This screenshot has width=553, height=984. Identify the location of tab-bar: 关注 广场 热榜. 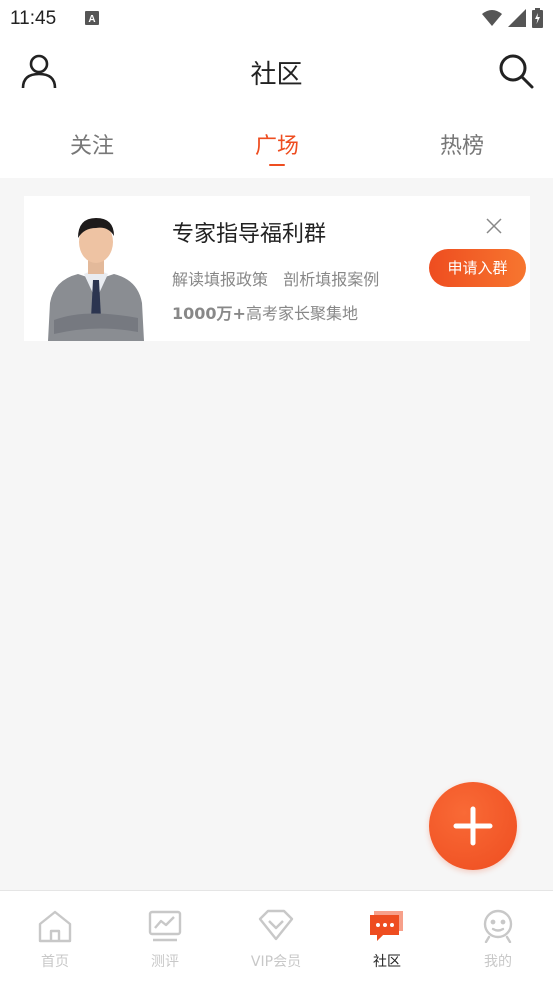
(276, 142).